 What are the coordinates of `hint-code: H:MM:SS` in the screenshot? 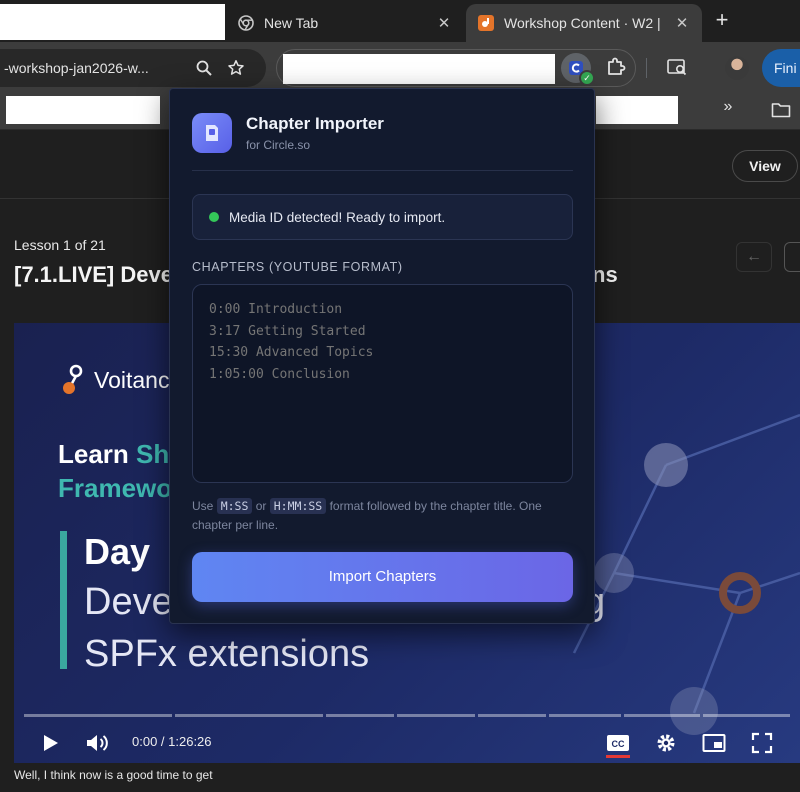 It's located at (298, 506).